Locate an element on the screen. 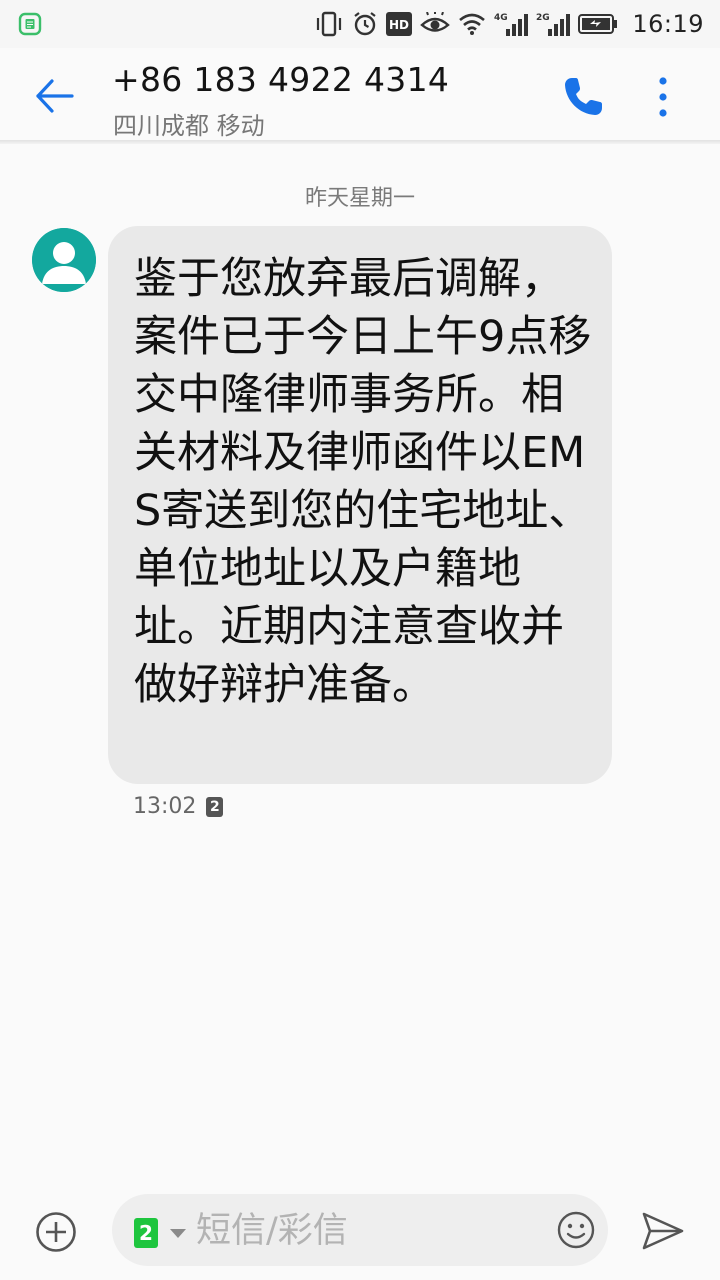 The width and height of the screenshot is (720, 1280). contact-location: 四川成都 移动 is located at coordinates (189, 126).